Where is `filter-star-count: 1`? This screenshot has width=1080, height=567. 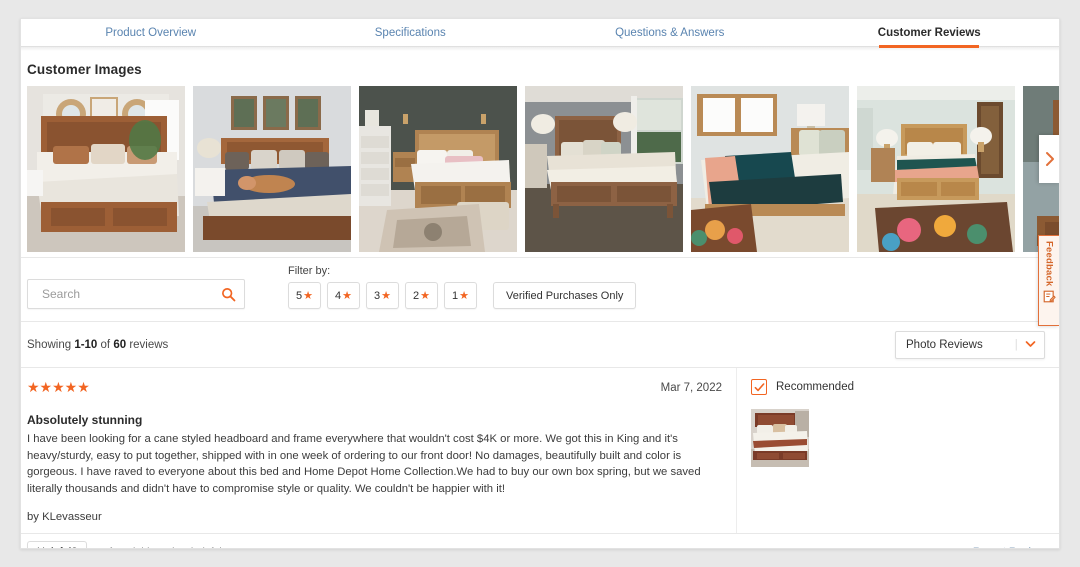
filter-star-count: 1 is located at coordinates (455, 295).